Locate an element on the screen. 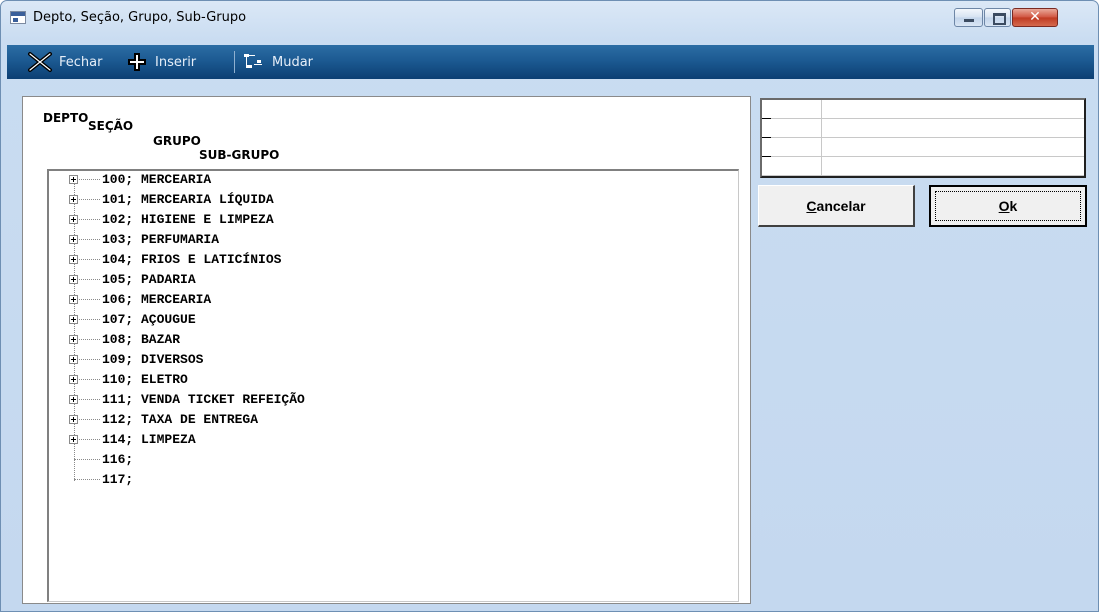 Image resolution: width=1099 pixels, height=612 pixels. tree-item-label: 117; is located at coordinates (118, 479).